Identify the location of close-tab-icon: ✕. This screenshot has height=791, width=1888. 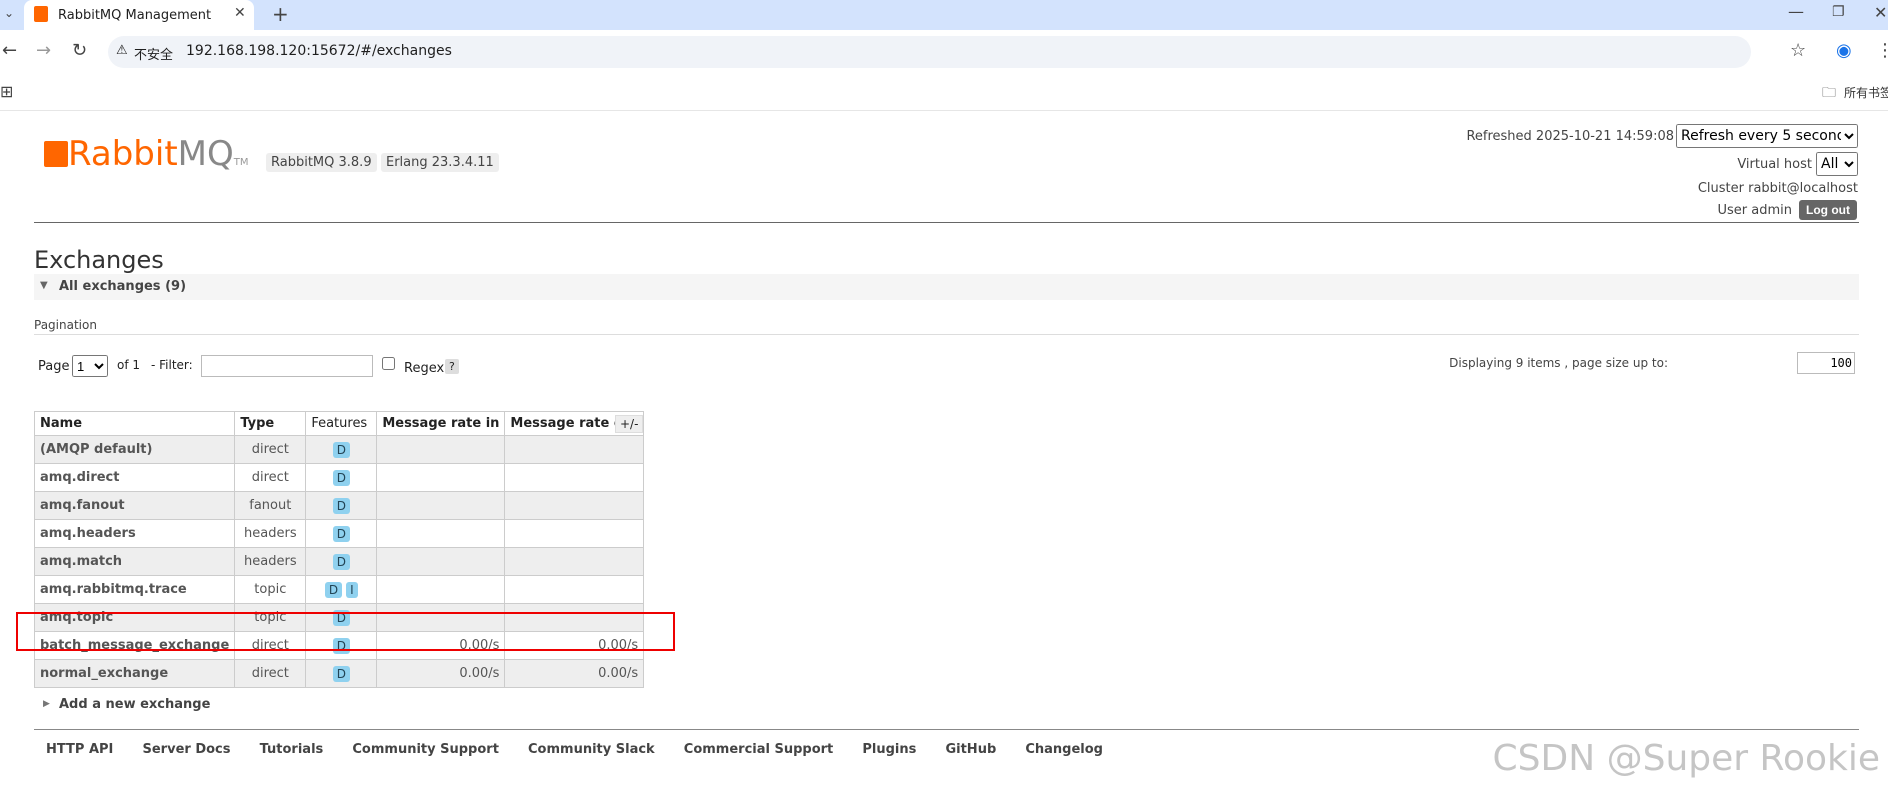
(240, 13).